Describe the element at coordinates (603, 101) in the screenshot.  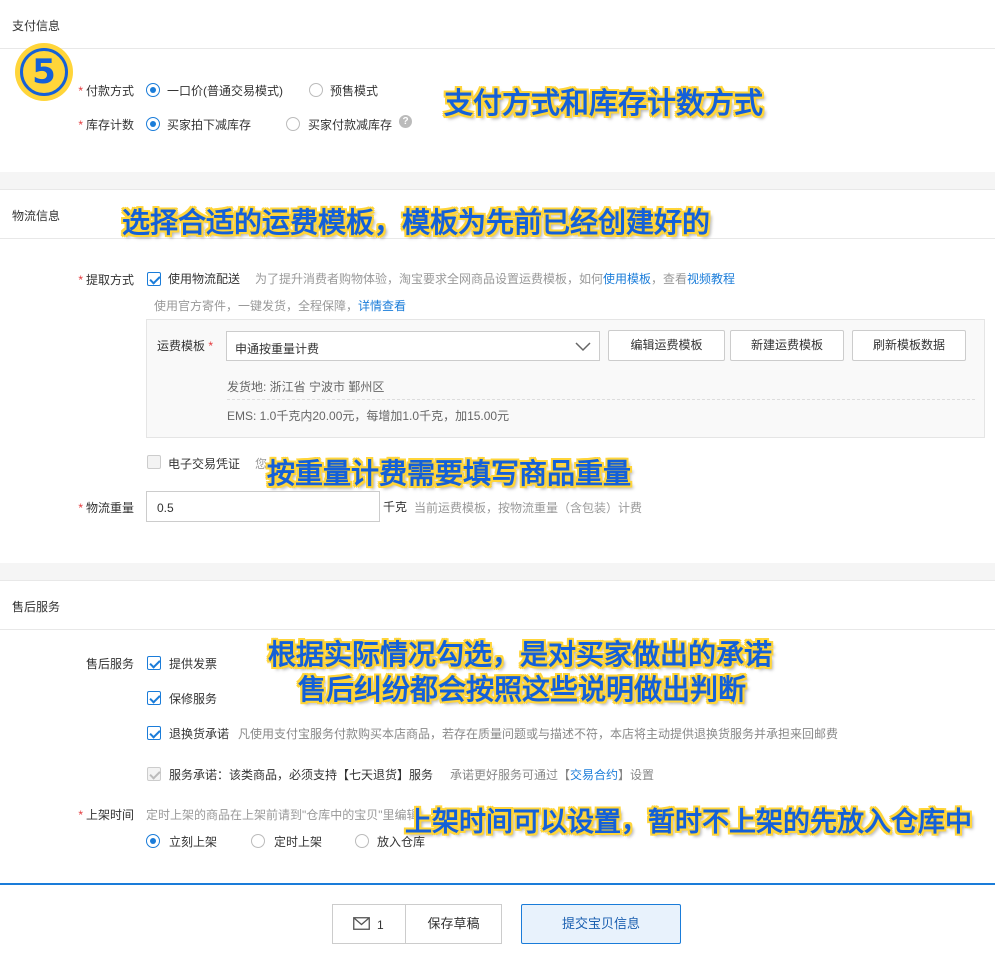
I see `annotation-payment: 支付方式和库存计数方式` at that location.